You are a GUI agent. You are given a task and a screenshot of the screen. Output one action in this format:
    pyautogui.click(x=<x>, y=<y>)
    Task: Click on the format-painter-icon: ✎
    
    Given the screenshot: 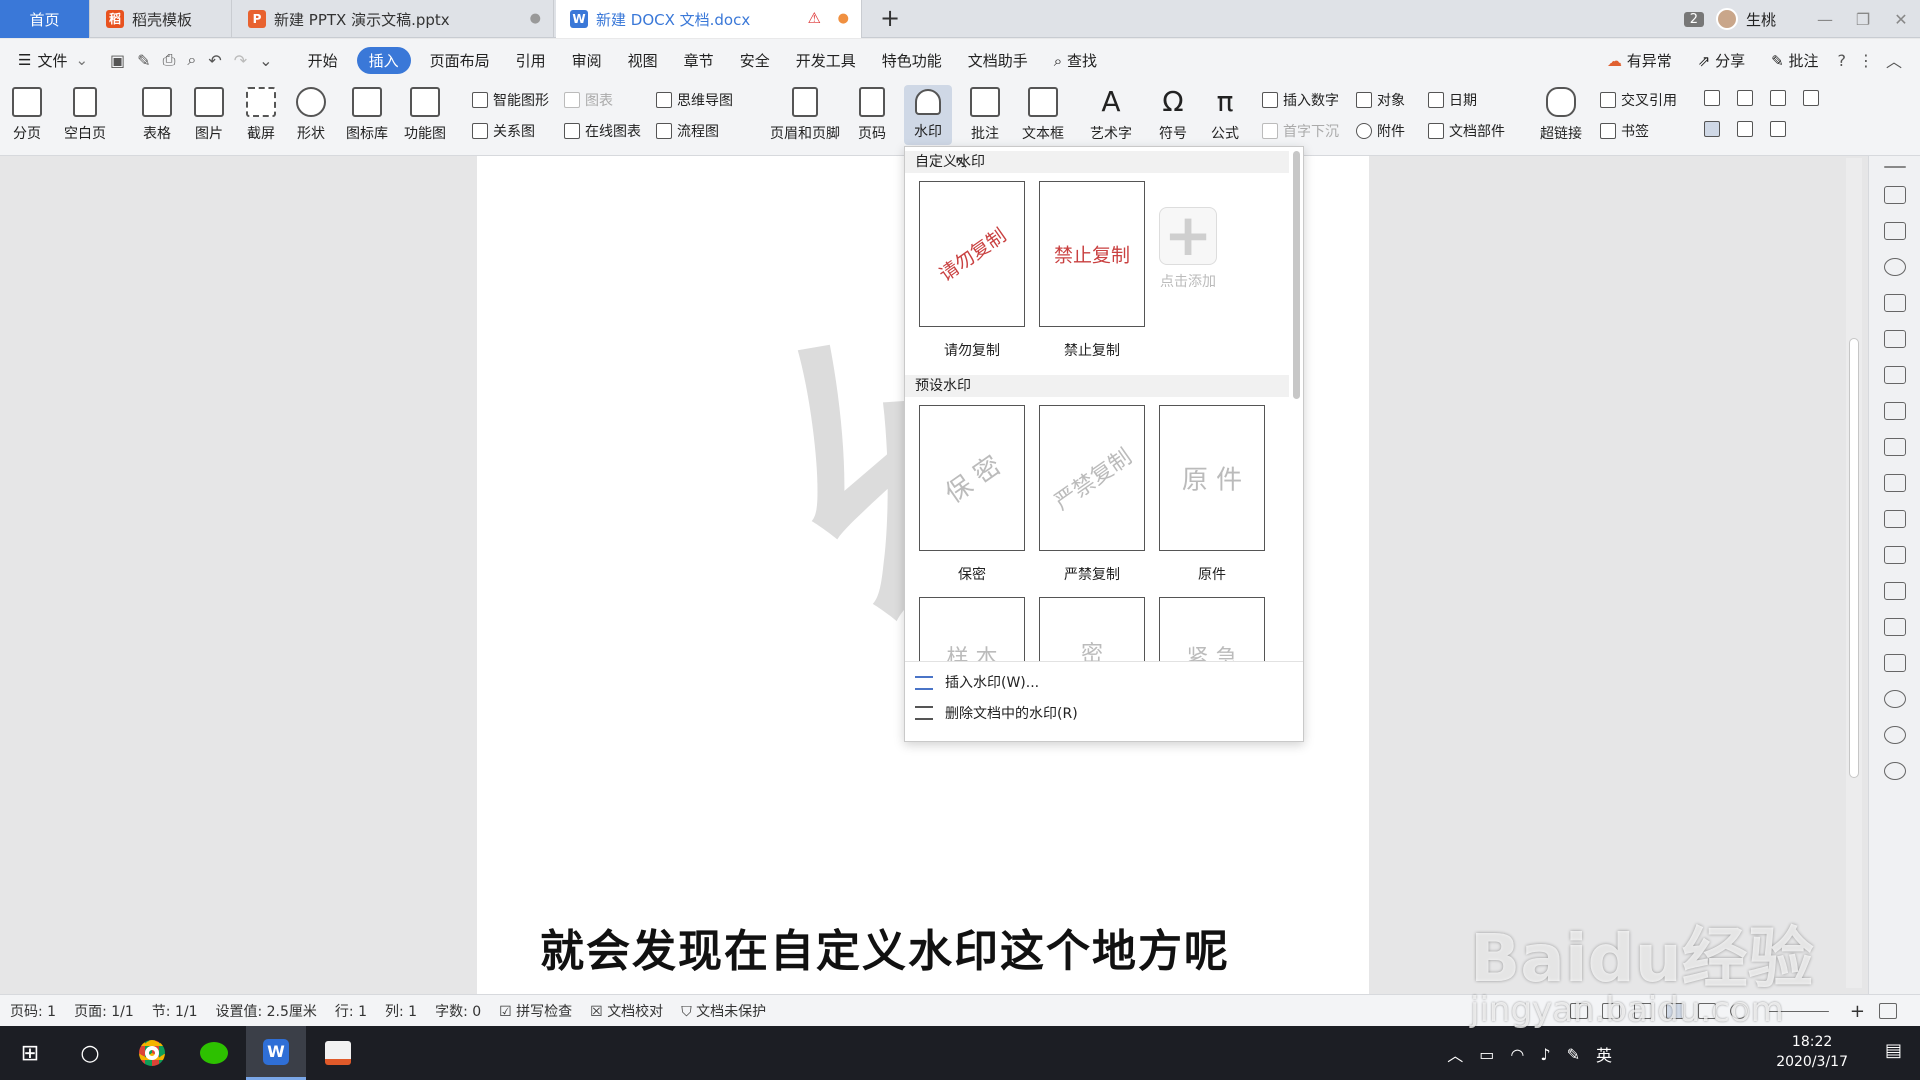 What is the action you would take?
    pyautogui.click(x=143, y=60)
    